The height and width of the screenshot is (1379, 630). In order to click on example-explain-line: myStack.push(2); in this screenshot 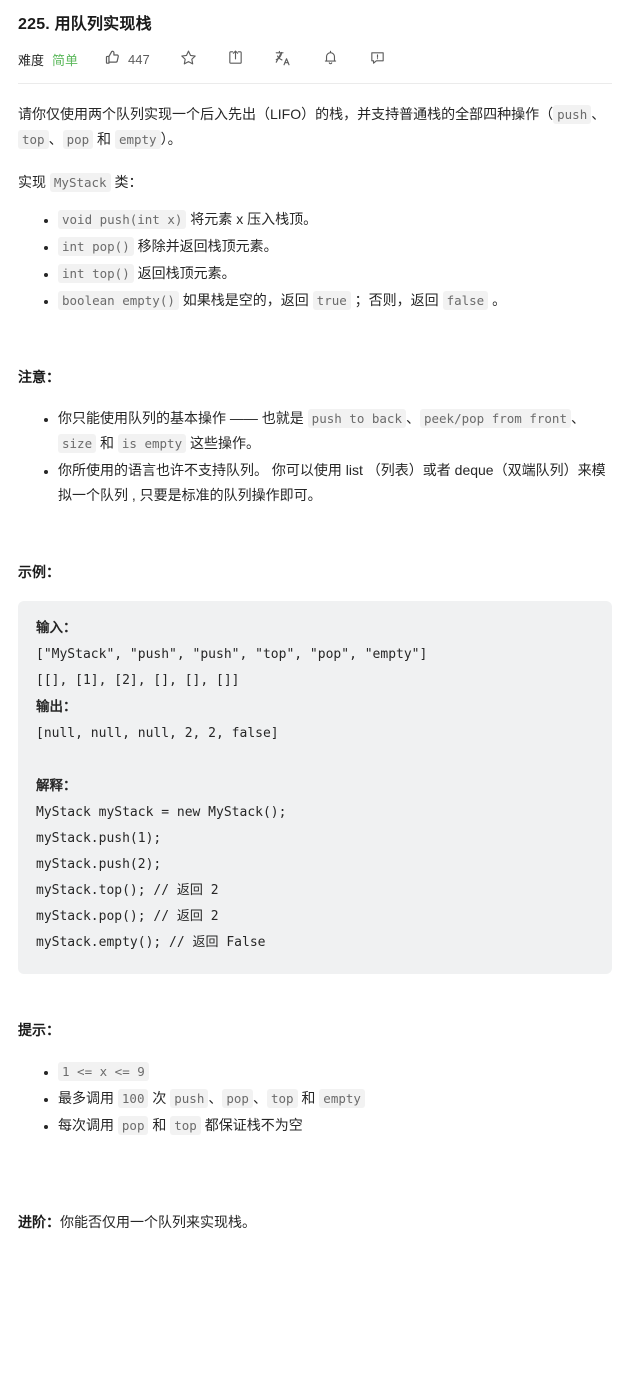, I will do `click(99, 864)`.